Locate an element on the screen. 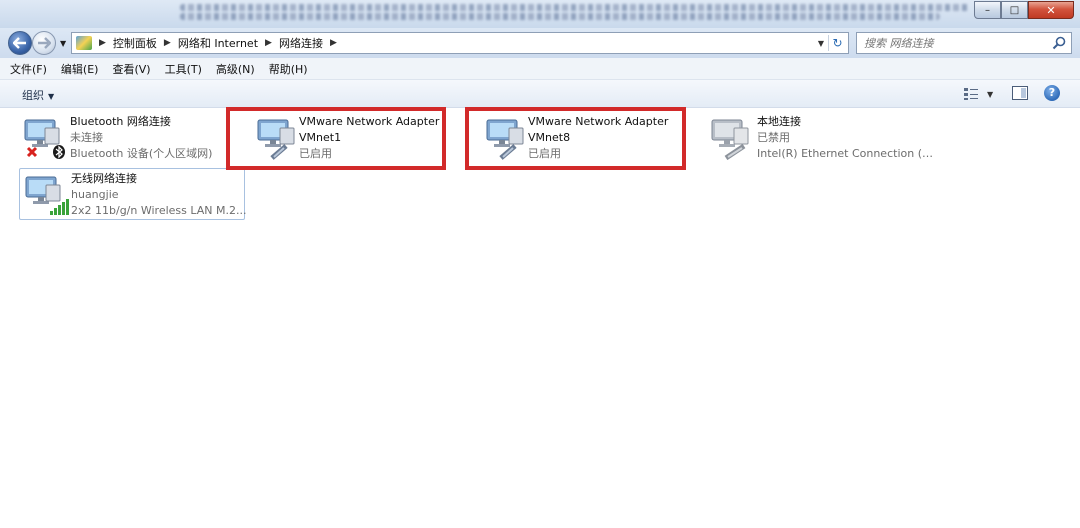 The image size is (1080, 528). local-area-connection-icon is located at coordinates (730, 139).